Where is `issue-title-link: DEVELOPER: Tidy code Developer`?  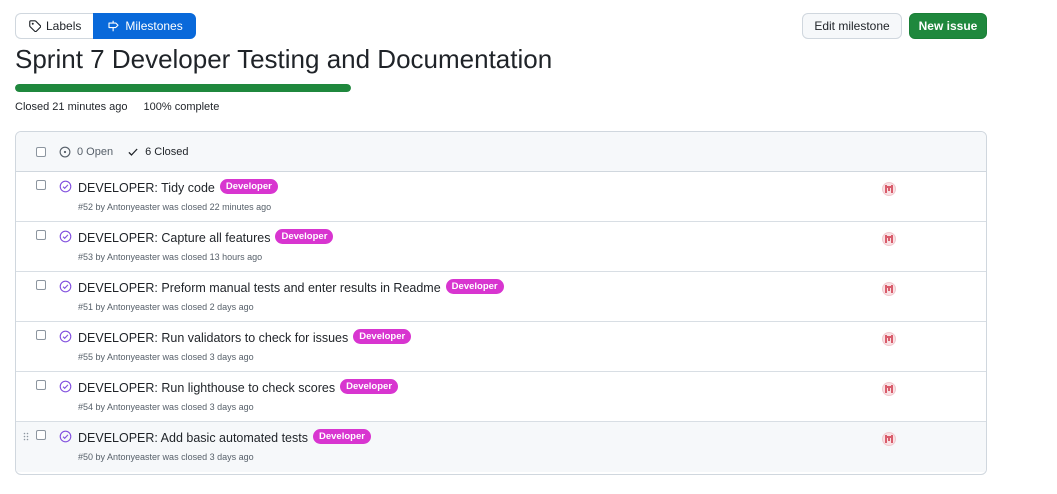 issue-title-link: DEVELOPER: Tidy code Developer is located at coordinates (178, 187).